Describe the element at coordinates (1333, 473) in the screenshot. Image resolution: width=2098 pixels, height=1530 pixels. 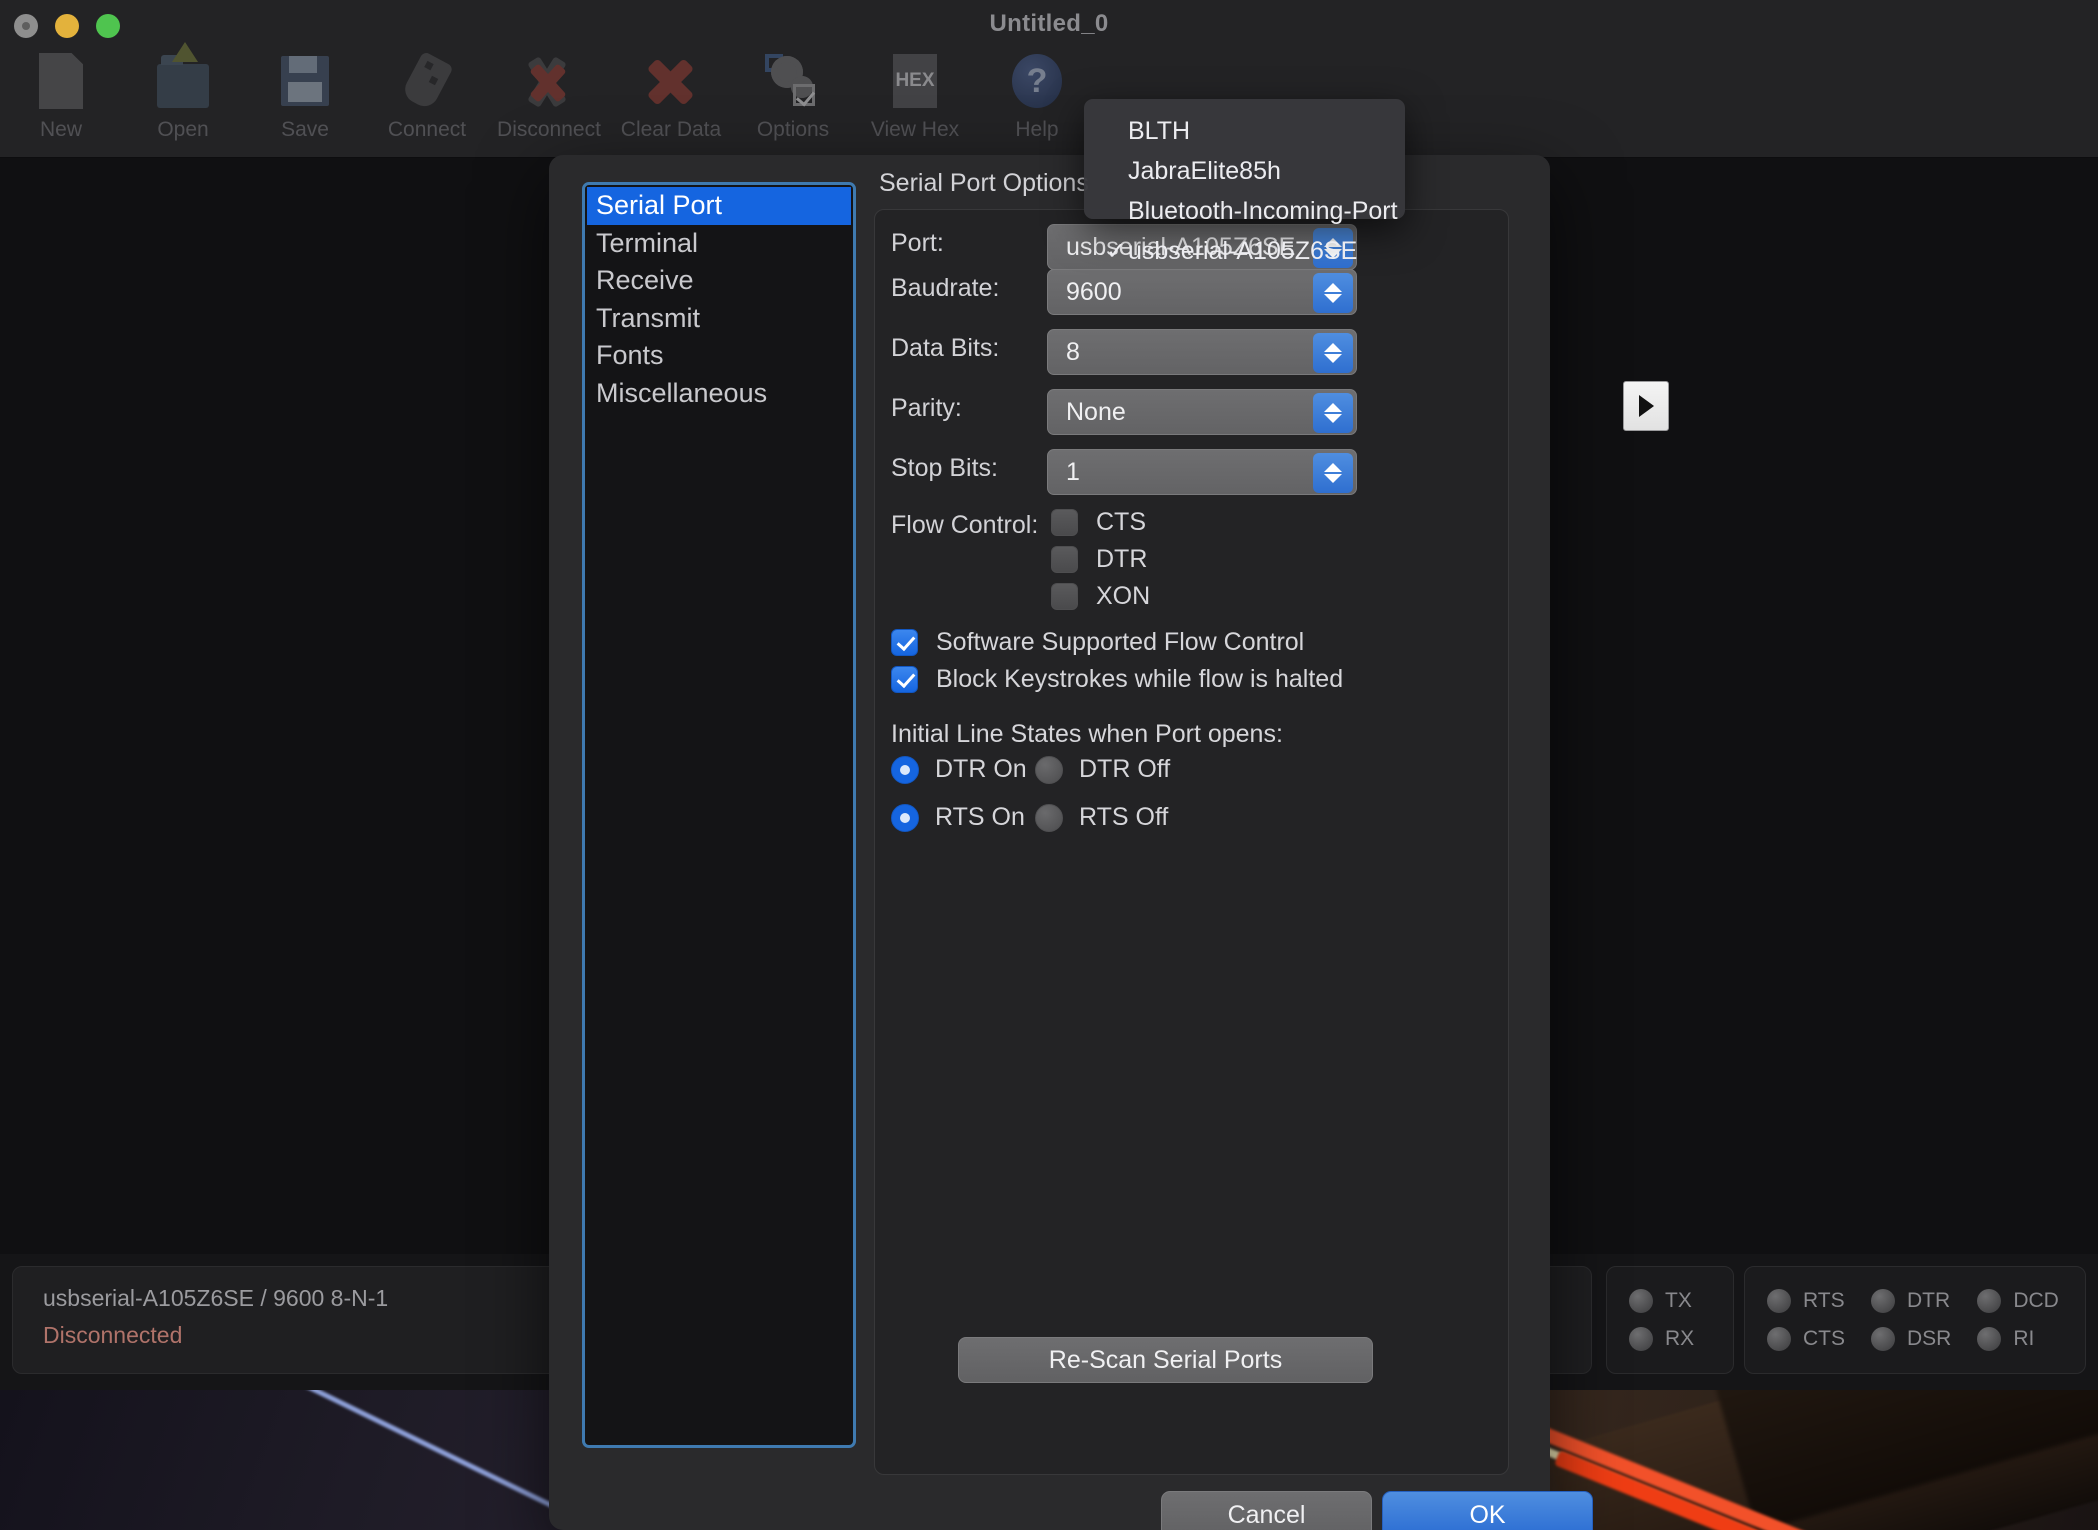
I see `stop-bits-stepper` at that location.